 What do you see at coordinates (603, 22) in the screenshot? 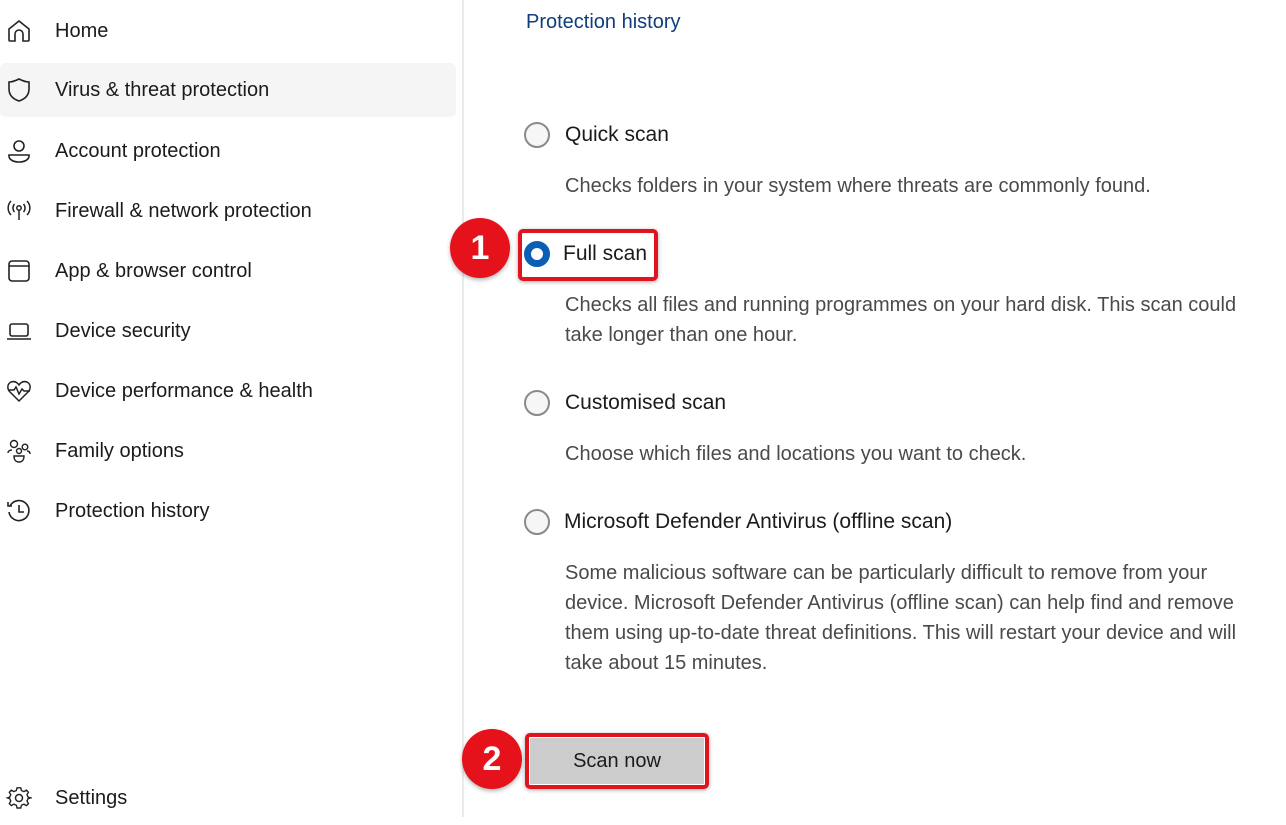
I see `protection-history-link: Protection history` at bounding box center [603, 22].